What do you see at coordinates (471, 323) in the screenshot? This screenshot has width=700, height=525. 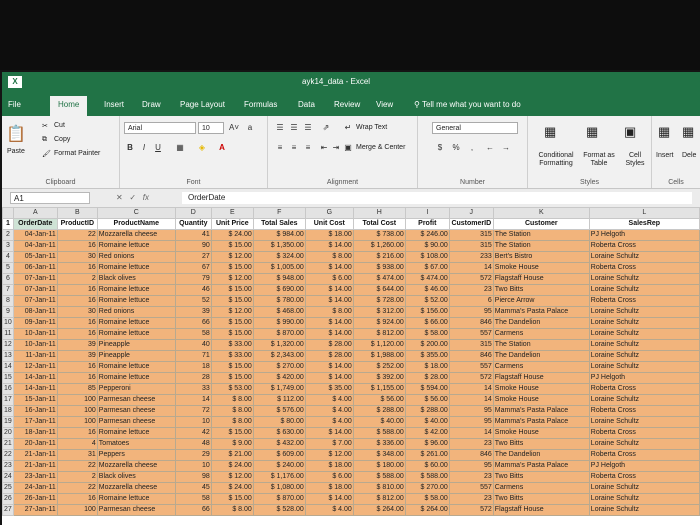 I see `cell: 846` at bounding box center [471, 323].